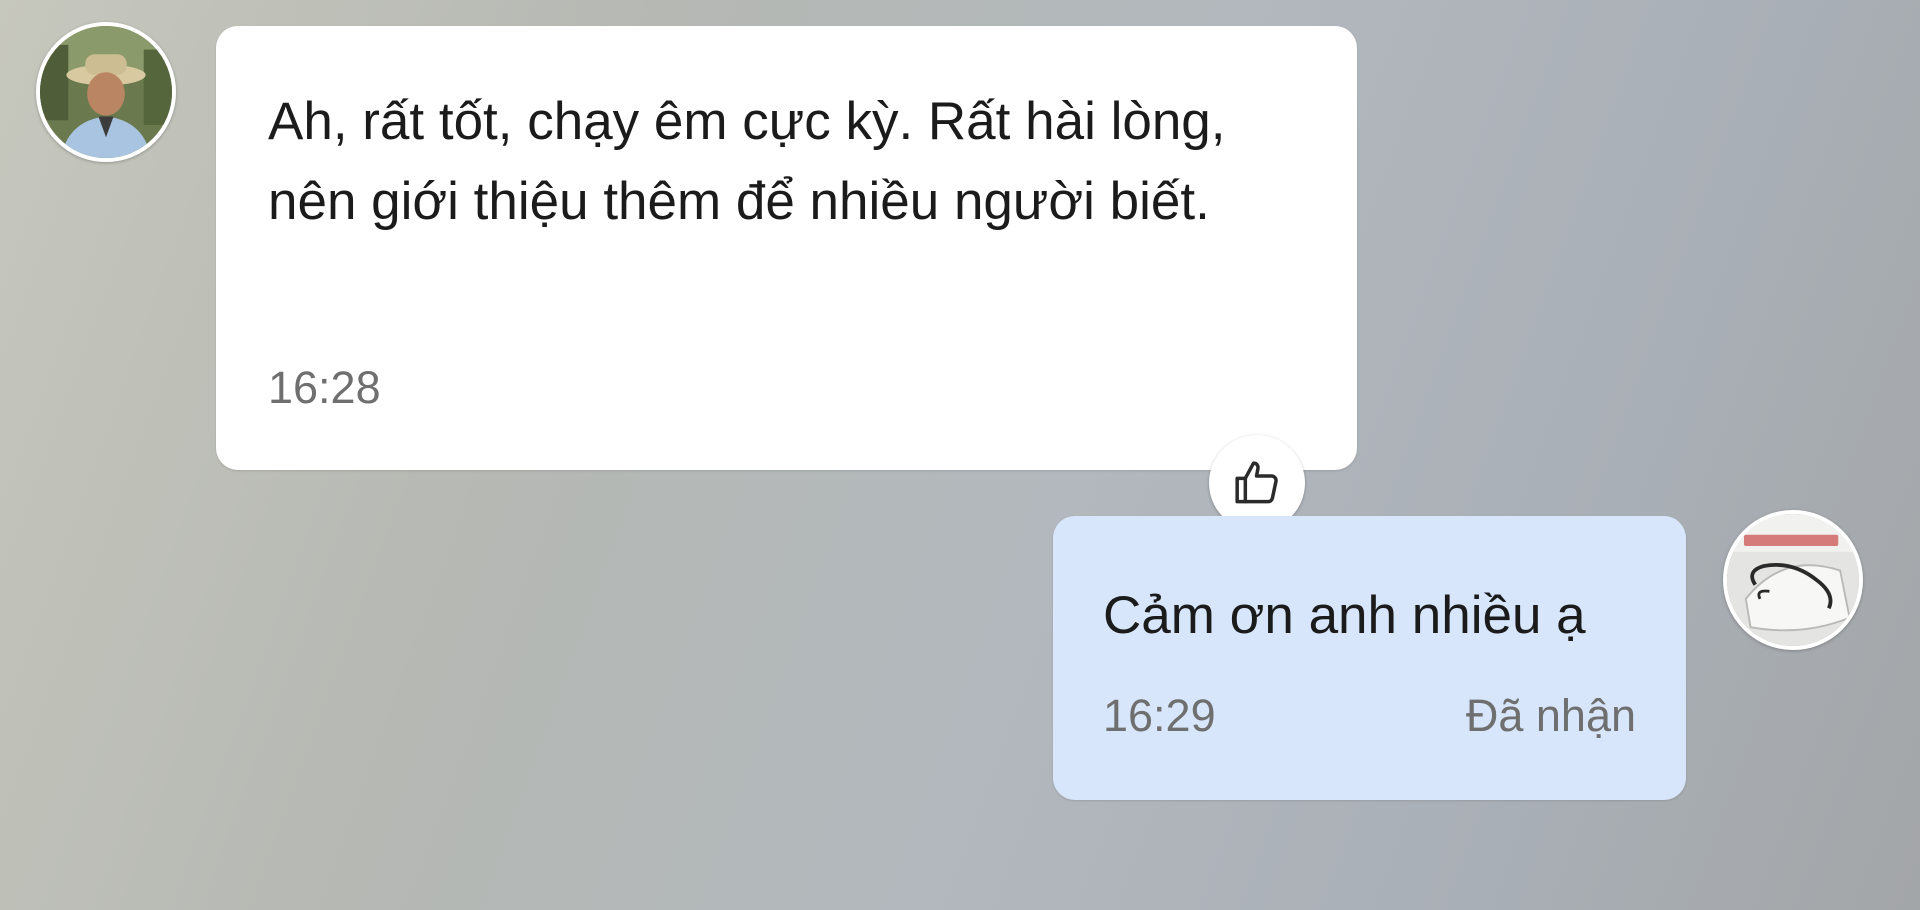 This screenshot has width=1920, height=910. I want to click on delivery-status: Đã nhận, so click(1550, 715).